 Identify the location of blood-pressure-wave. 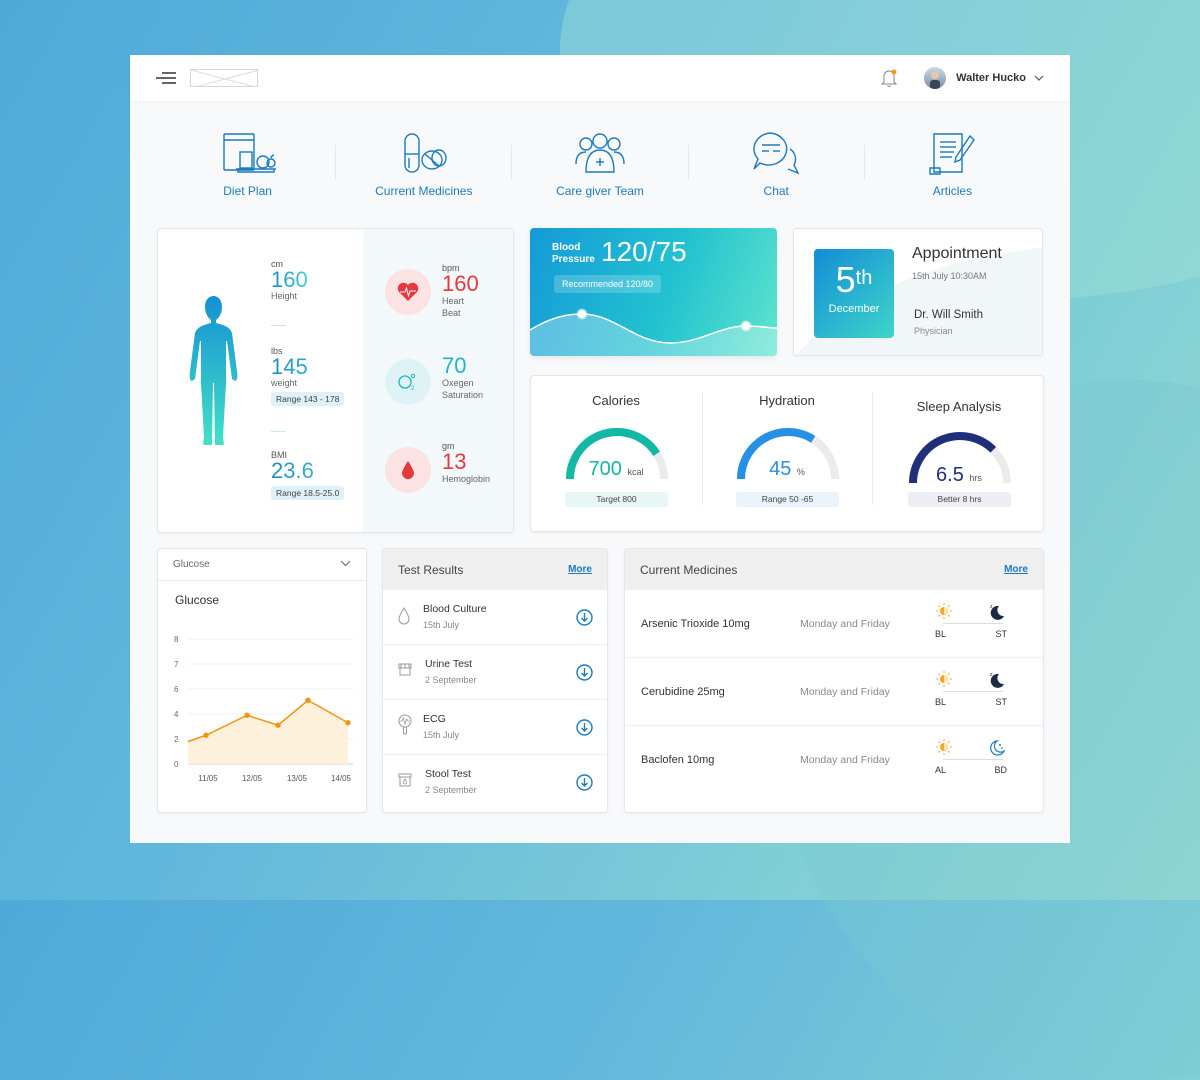
(653, 332).